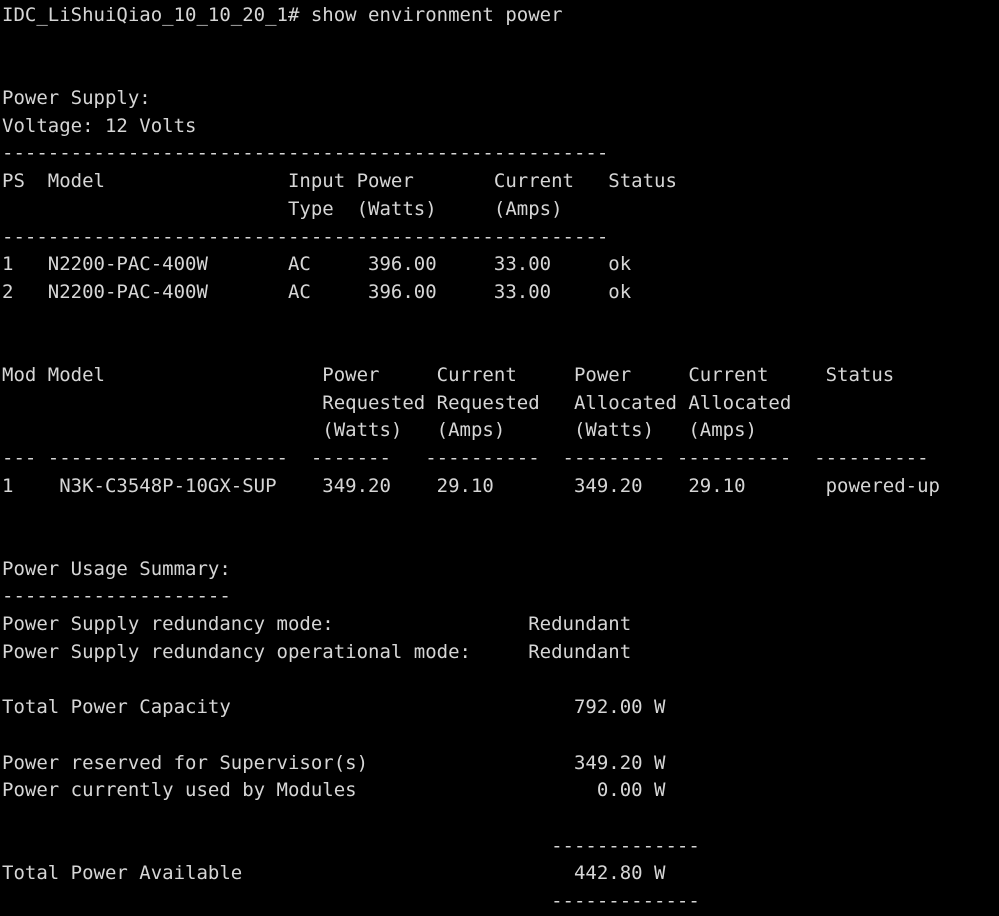  What do you see at coordinates (317, 291) in the screenshot?
I see `terminal-output-line: 2 N2200-PAC-400W AC 396.00 33.00 ok` at bounding box center [317, 291].